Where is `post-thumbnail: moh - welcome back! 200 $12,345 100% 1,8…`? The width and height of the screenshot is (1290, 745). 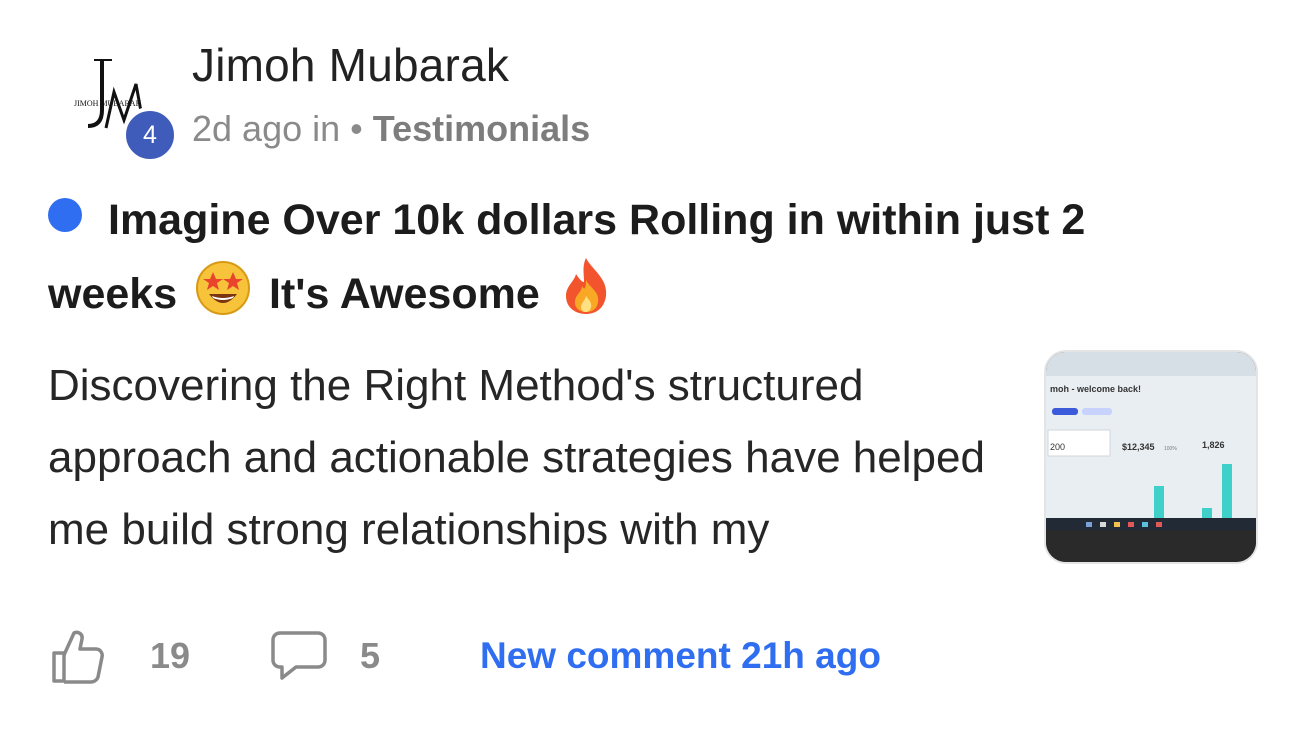 post-thumbnail: moh - welcome back! 200 $12,345 100% 1,8… is located at coordinates (1151, 457).